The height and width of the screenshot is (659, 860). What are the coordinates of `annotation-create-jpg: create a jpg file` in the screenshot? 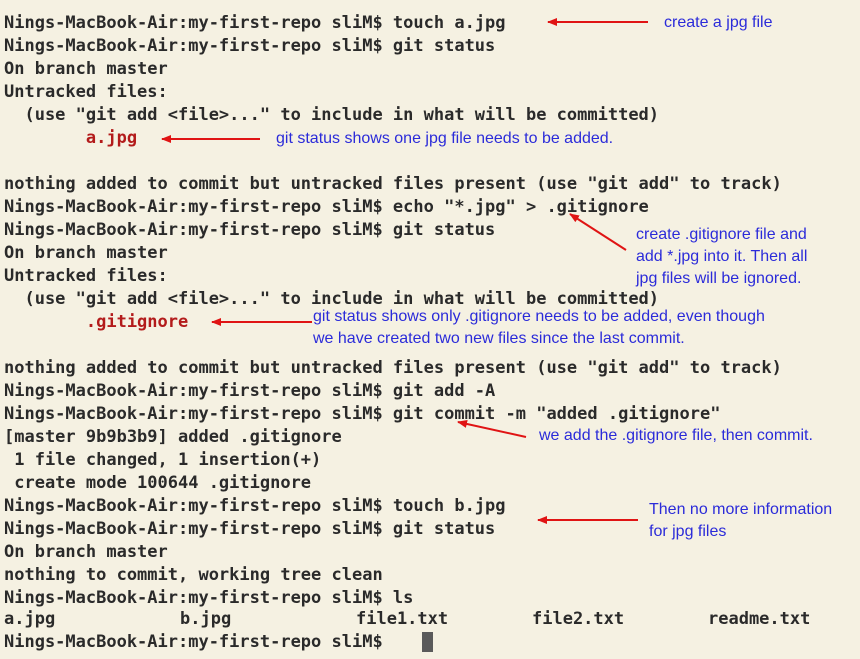 It's located at (718, 22).